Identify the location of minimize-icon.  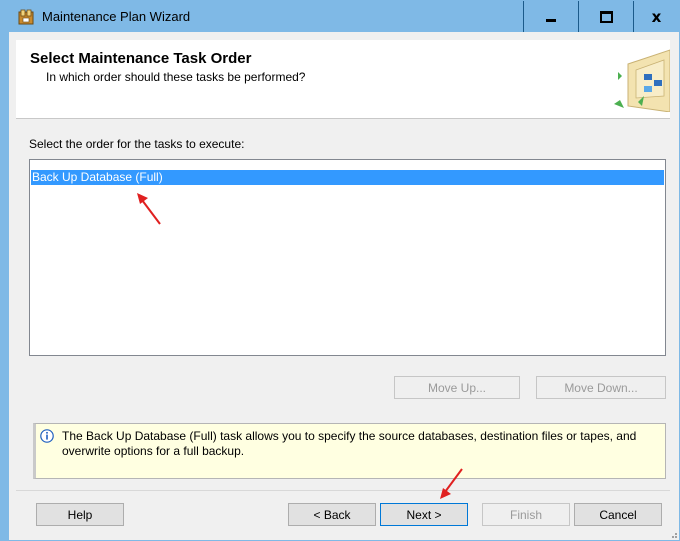
(551, 20).